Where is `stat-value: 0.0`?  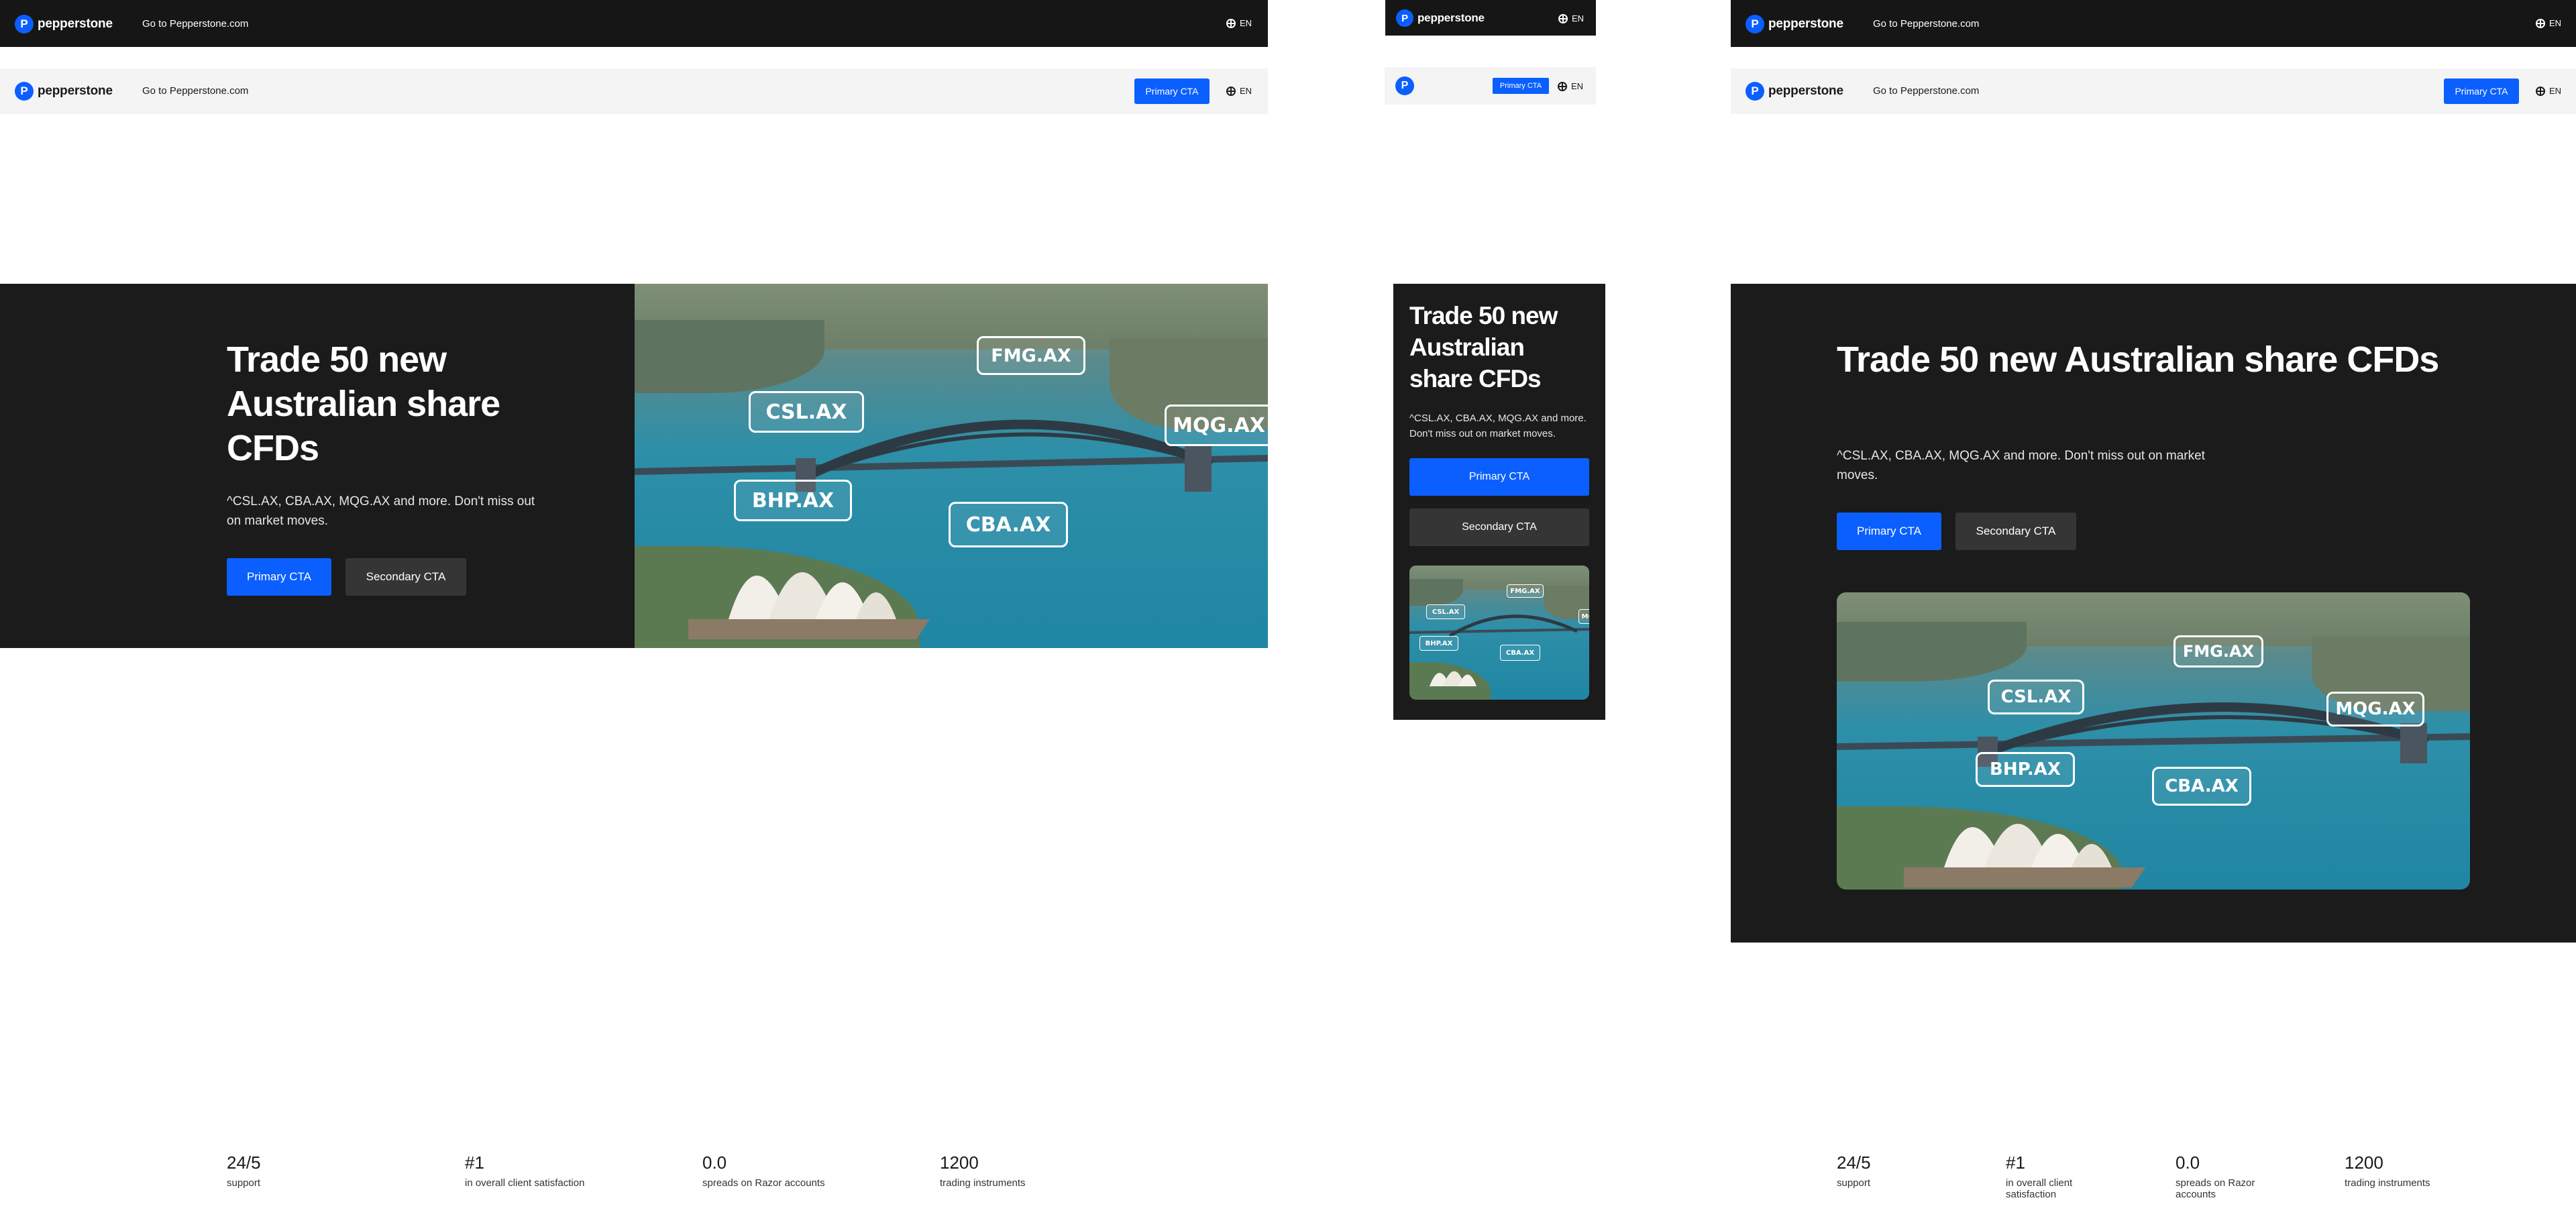 stat-value: 0.0 is located at coordinates (714, 1163).